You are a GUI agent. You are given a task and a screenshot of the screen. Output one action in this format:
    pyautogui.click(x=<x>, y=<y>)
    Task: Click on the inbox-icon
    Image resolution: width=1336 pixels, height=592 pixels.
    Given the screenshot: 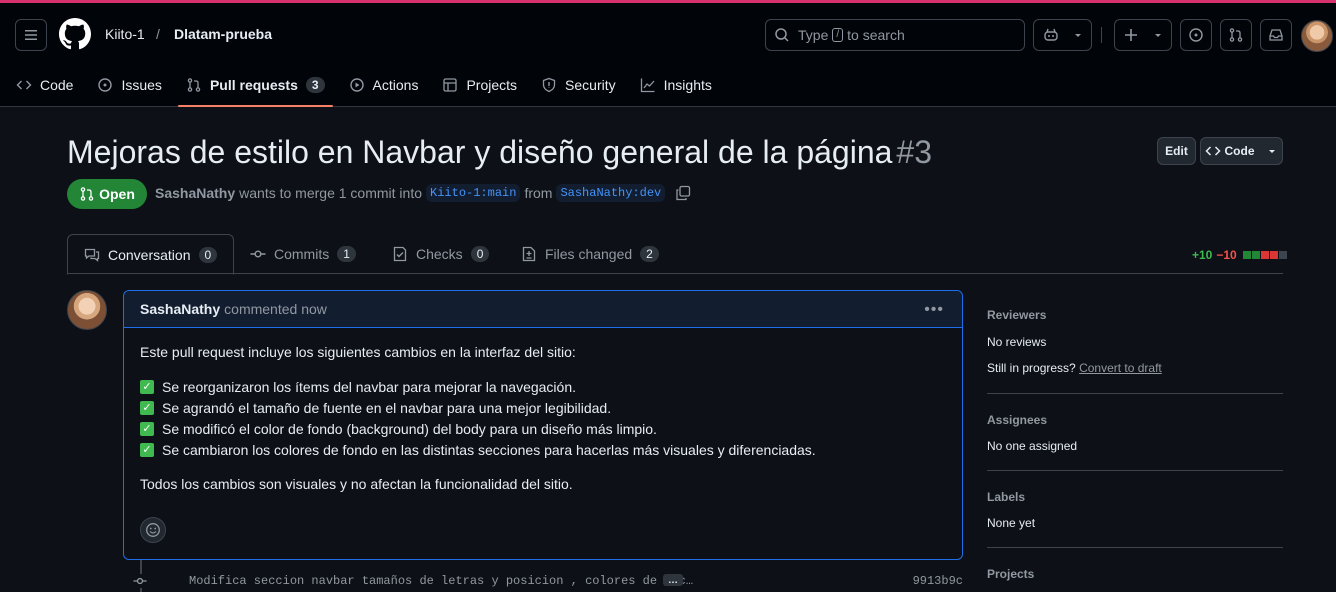 What is the action you would take?
    pyautogui.click(x=1276, y=35)
    